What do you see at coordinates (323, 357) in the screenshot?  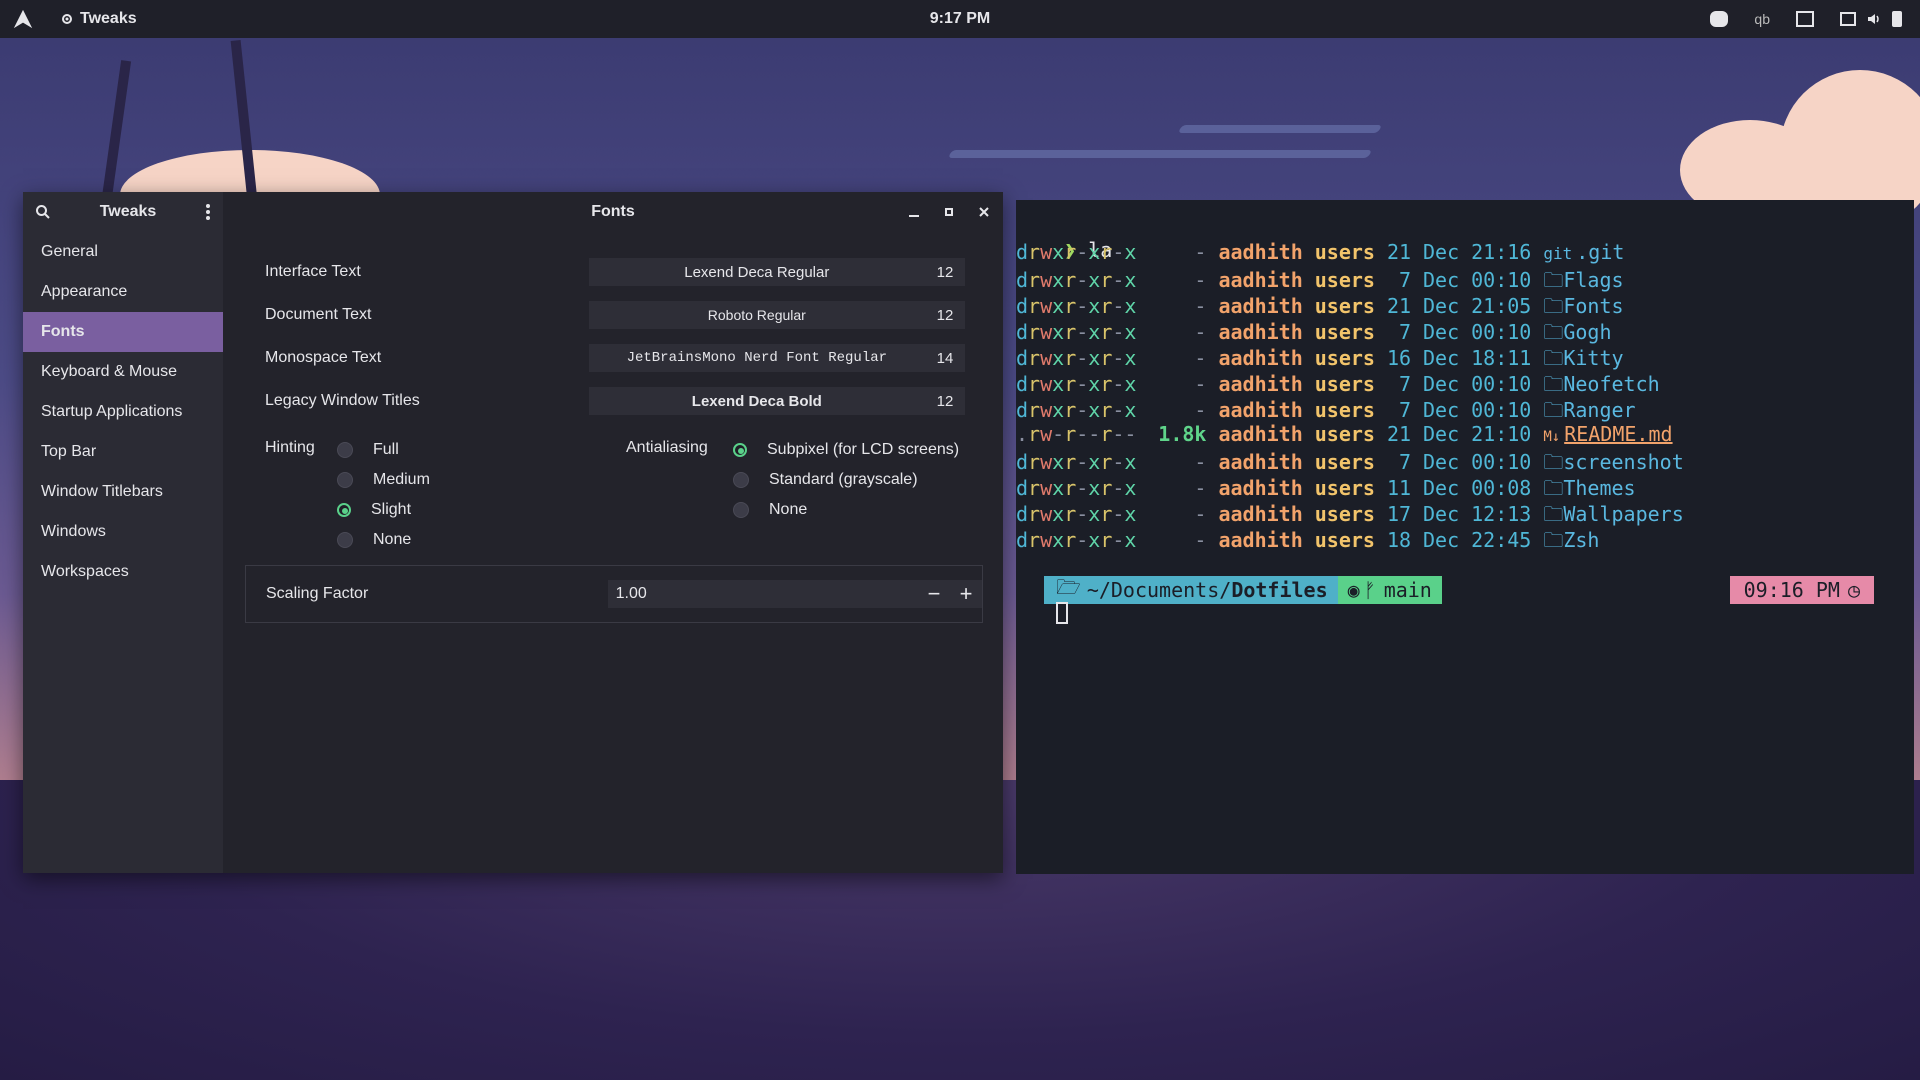 I see `font-row-label: Monospace Text` at bounding box center [323, 357].